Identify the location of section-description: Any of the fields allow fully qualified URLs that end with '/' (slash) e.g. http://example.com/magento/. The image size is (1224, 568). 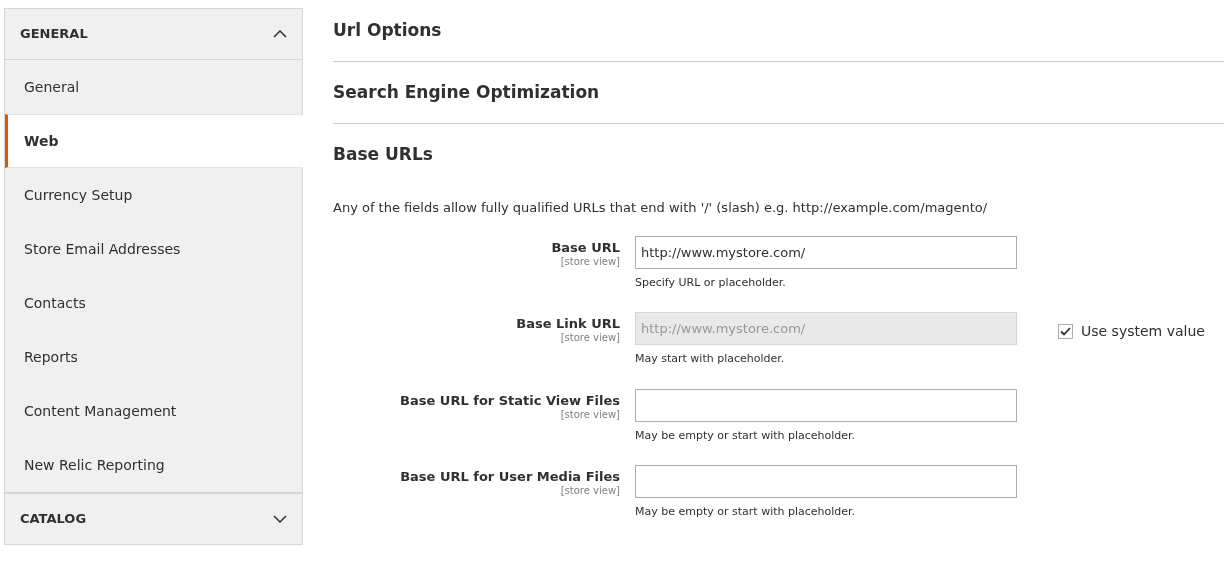
(661, 208).